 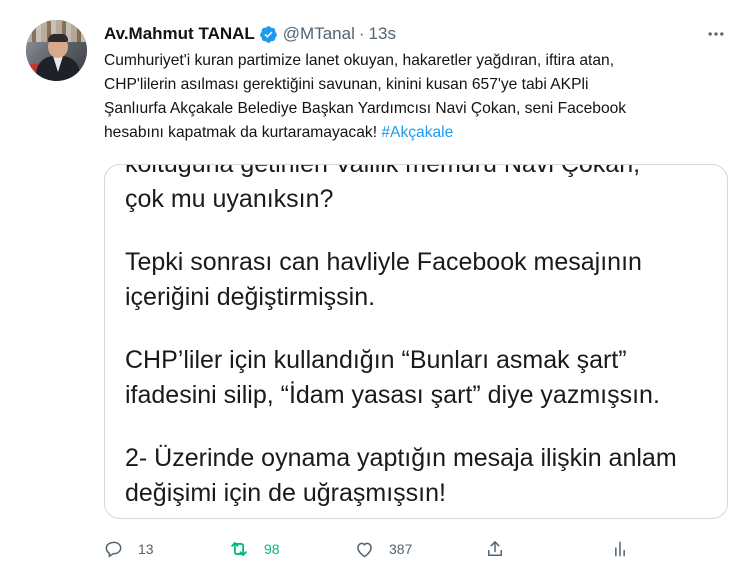 What do you see at coordinates (383, 549) in the screenshot?
I see `like-button: 387` at bounding box center [383, 549].